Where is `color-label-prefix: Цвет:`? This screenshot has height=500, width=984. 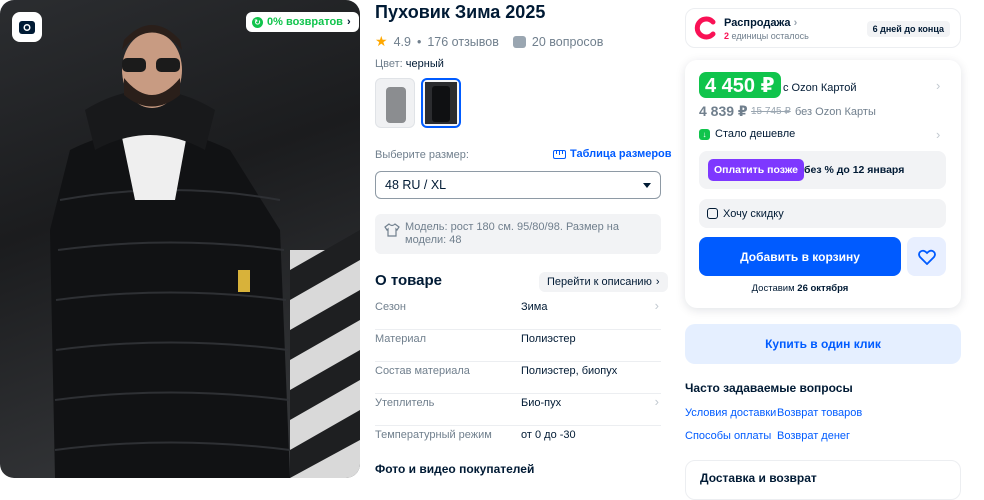 color-label-prefix: Цвет: is located at coordinates (389, 64).